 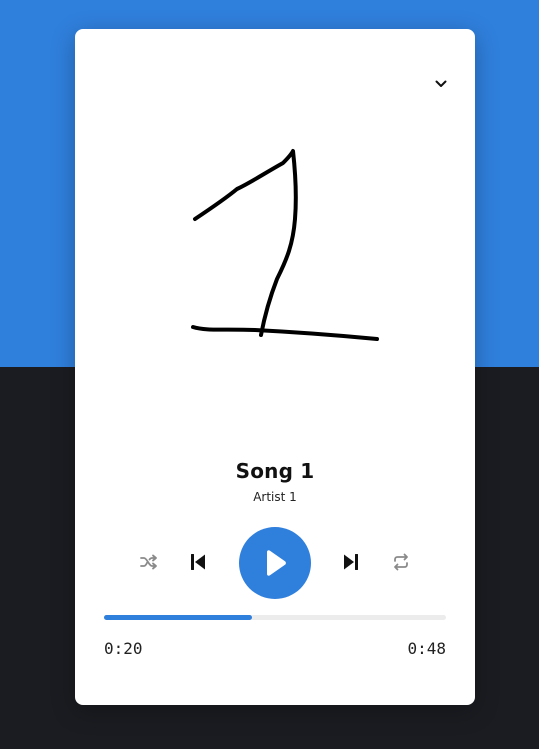 I want to click on collapse-button, so click(x=441, y=84).